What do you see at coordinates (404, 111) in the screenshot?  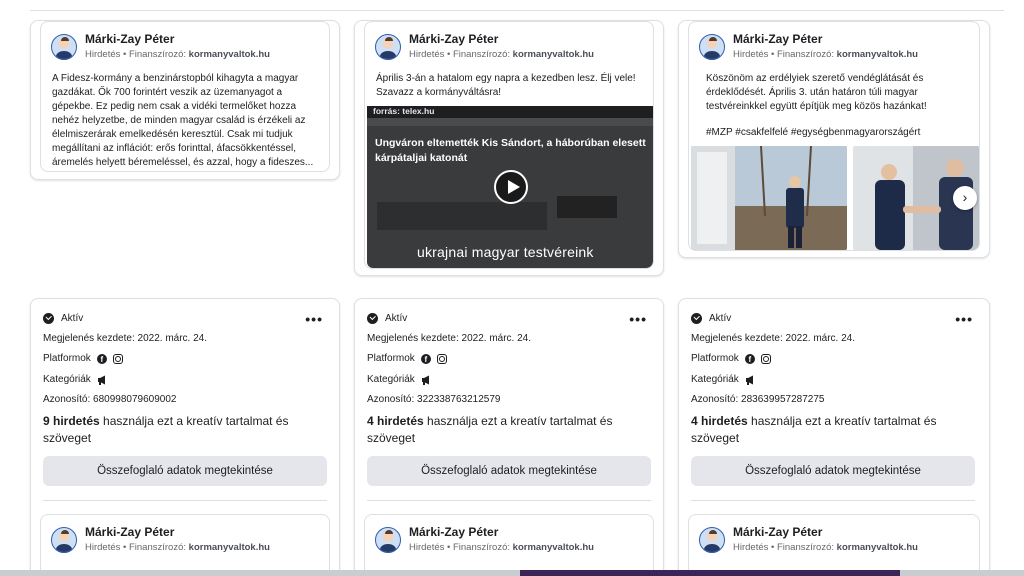 I see `video-source: forrás: telex.hu` at bounding box center [404, 111].